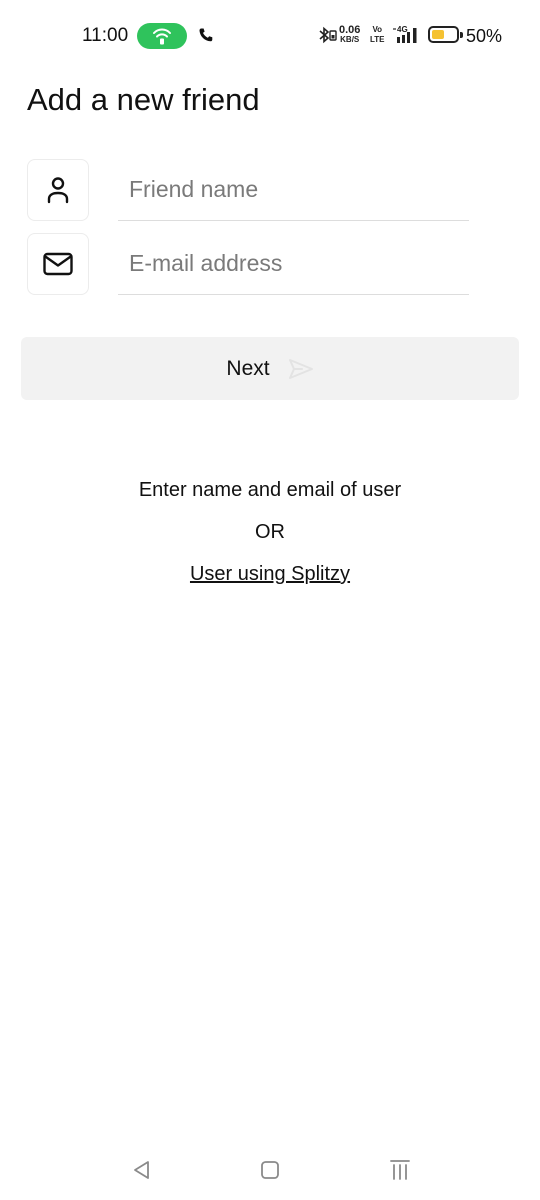 The width and height of the screenshot is (540, 1200). Describe the element at coordinates (484, 36) in the screenshot. I see `battery-percent: 50%` at that location.